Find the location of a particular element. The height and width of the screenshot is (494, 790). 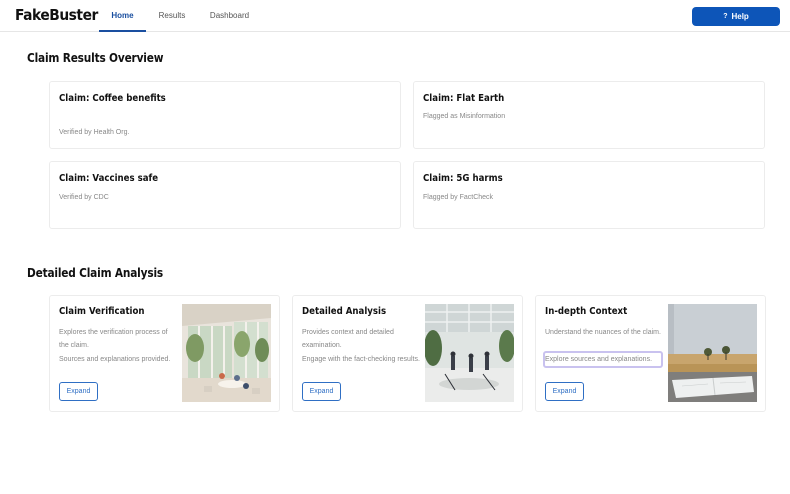

claim-card-5g: Claim: 5G harms Flagged by FactCheck is located at coordinates (589, 195).